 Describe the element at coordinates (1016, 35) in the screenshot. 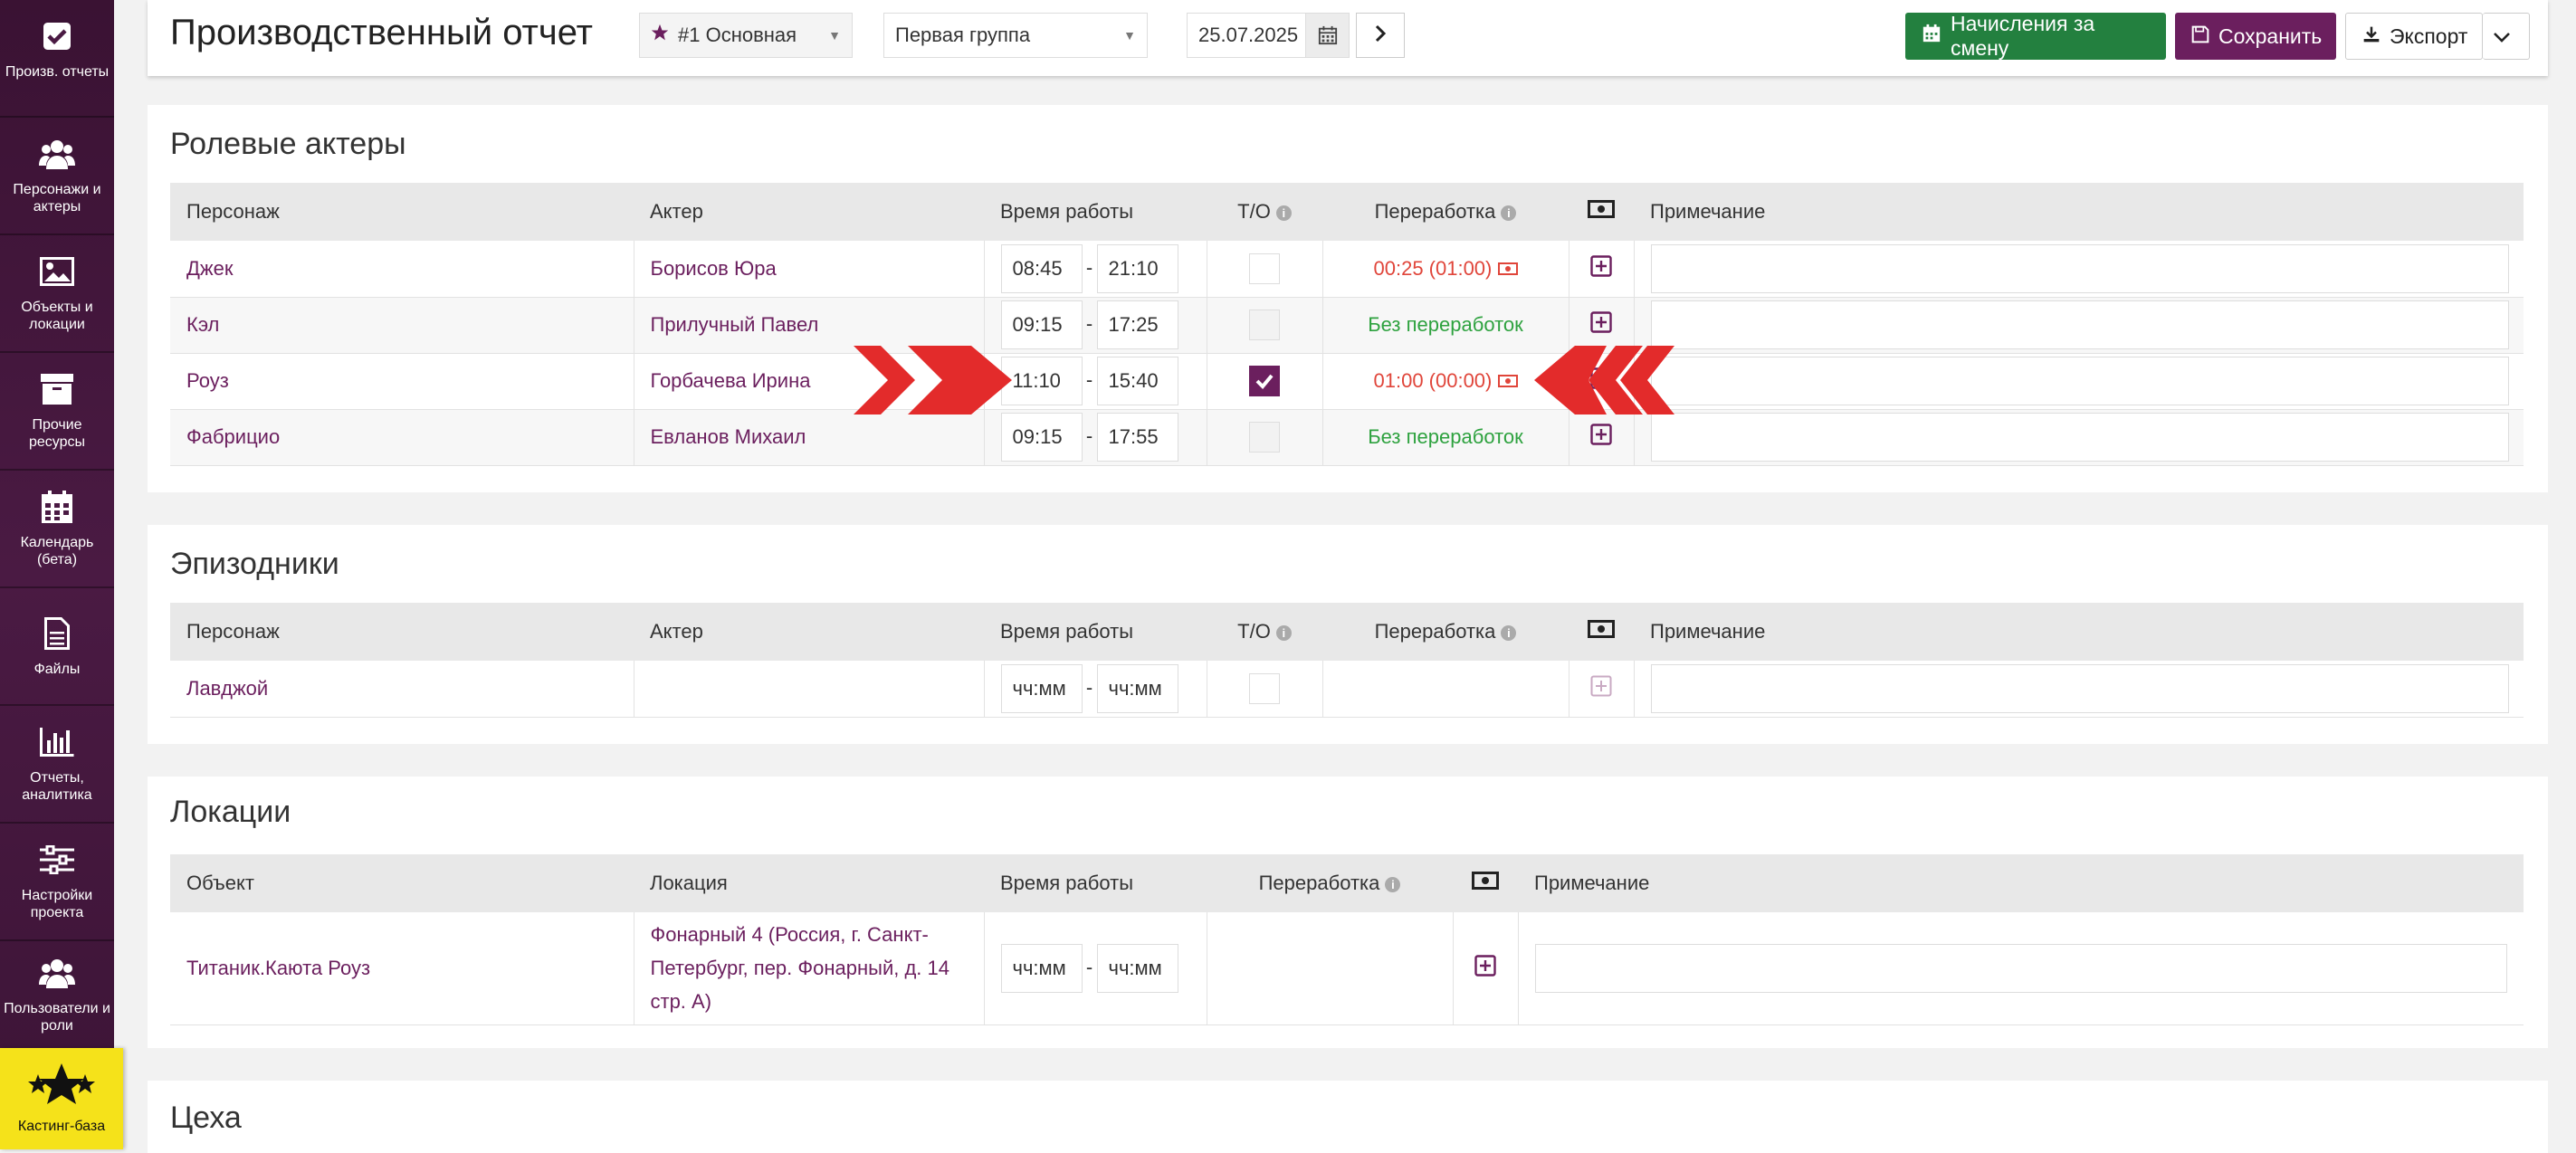

I see `group-select: Первая группа ▼` at that location.